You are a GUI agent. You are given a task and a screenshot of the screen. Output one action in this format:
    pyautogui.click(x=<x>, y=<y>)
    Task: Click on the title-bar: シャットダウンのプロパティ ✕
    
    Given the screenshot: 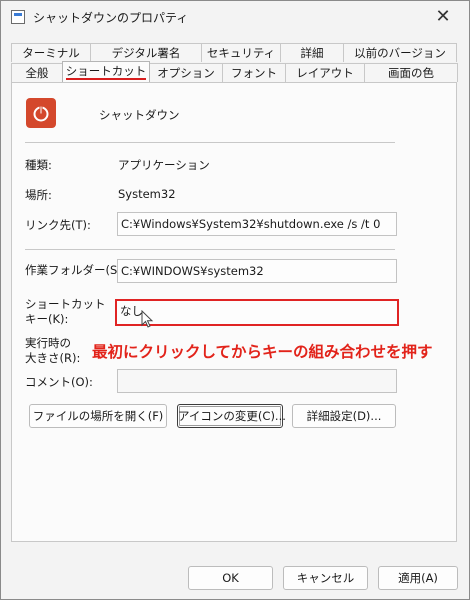 What is the action you would take?
    pyautogui.click(x=235, y=17)
    